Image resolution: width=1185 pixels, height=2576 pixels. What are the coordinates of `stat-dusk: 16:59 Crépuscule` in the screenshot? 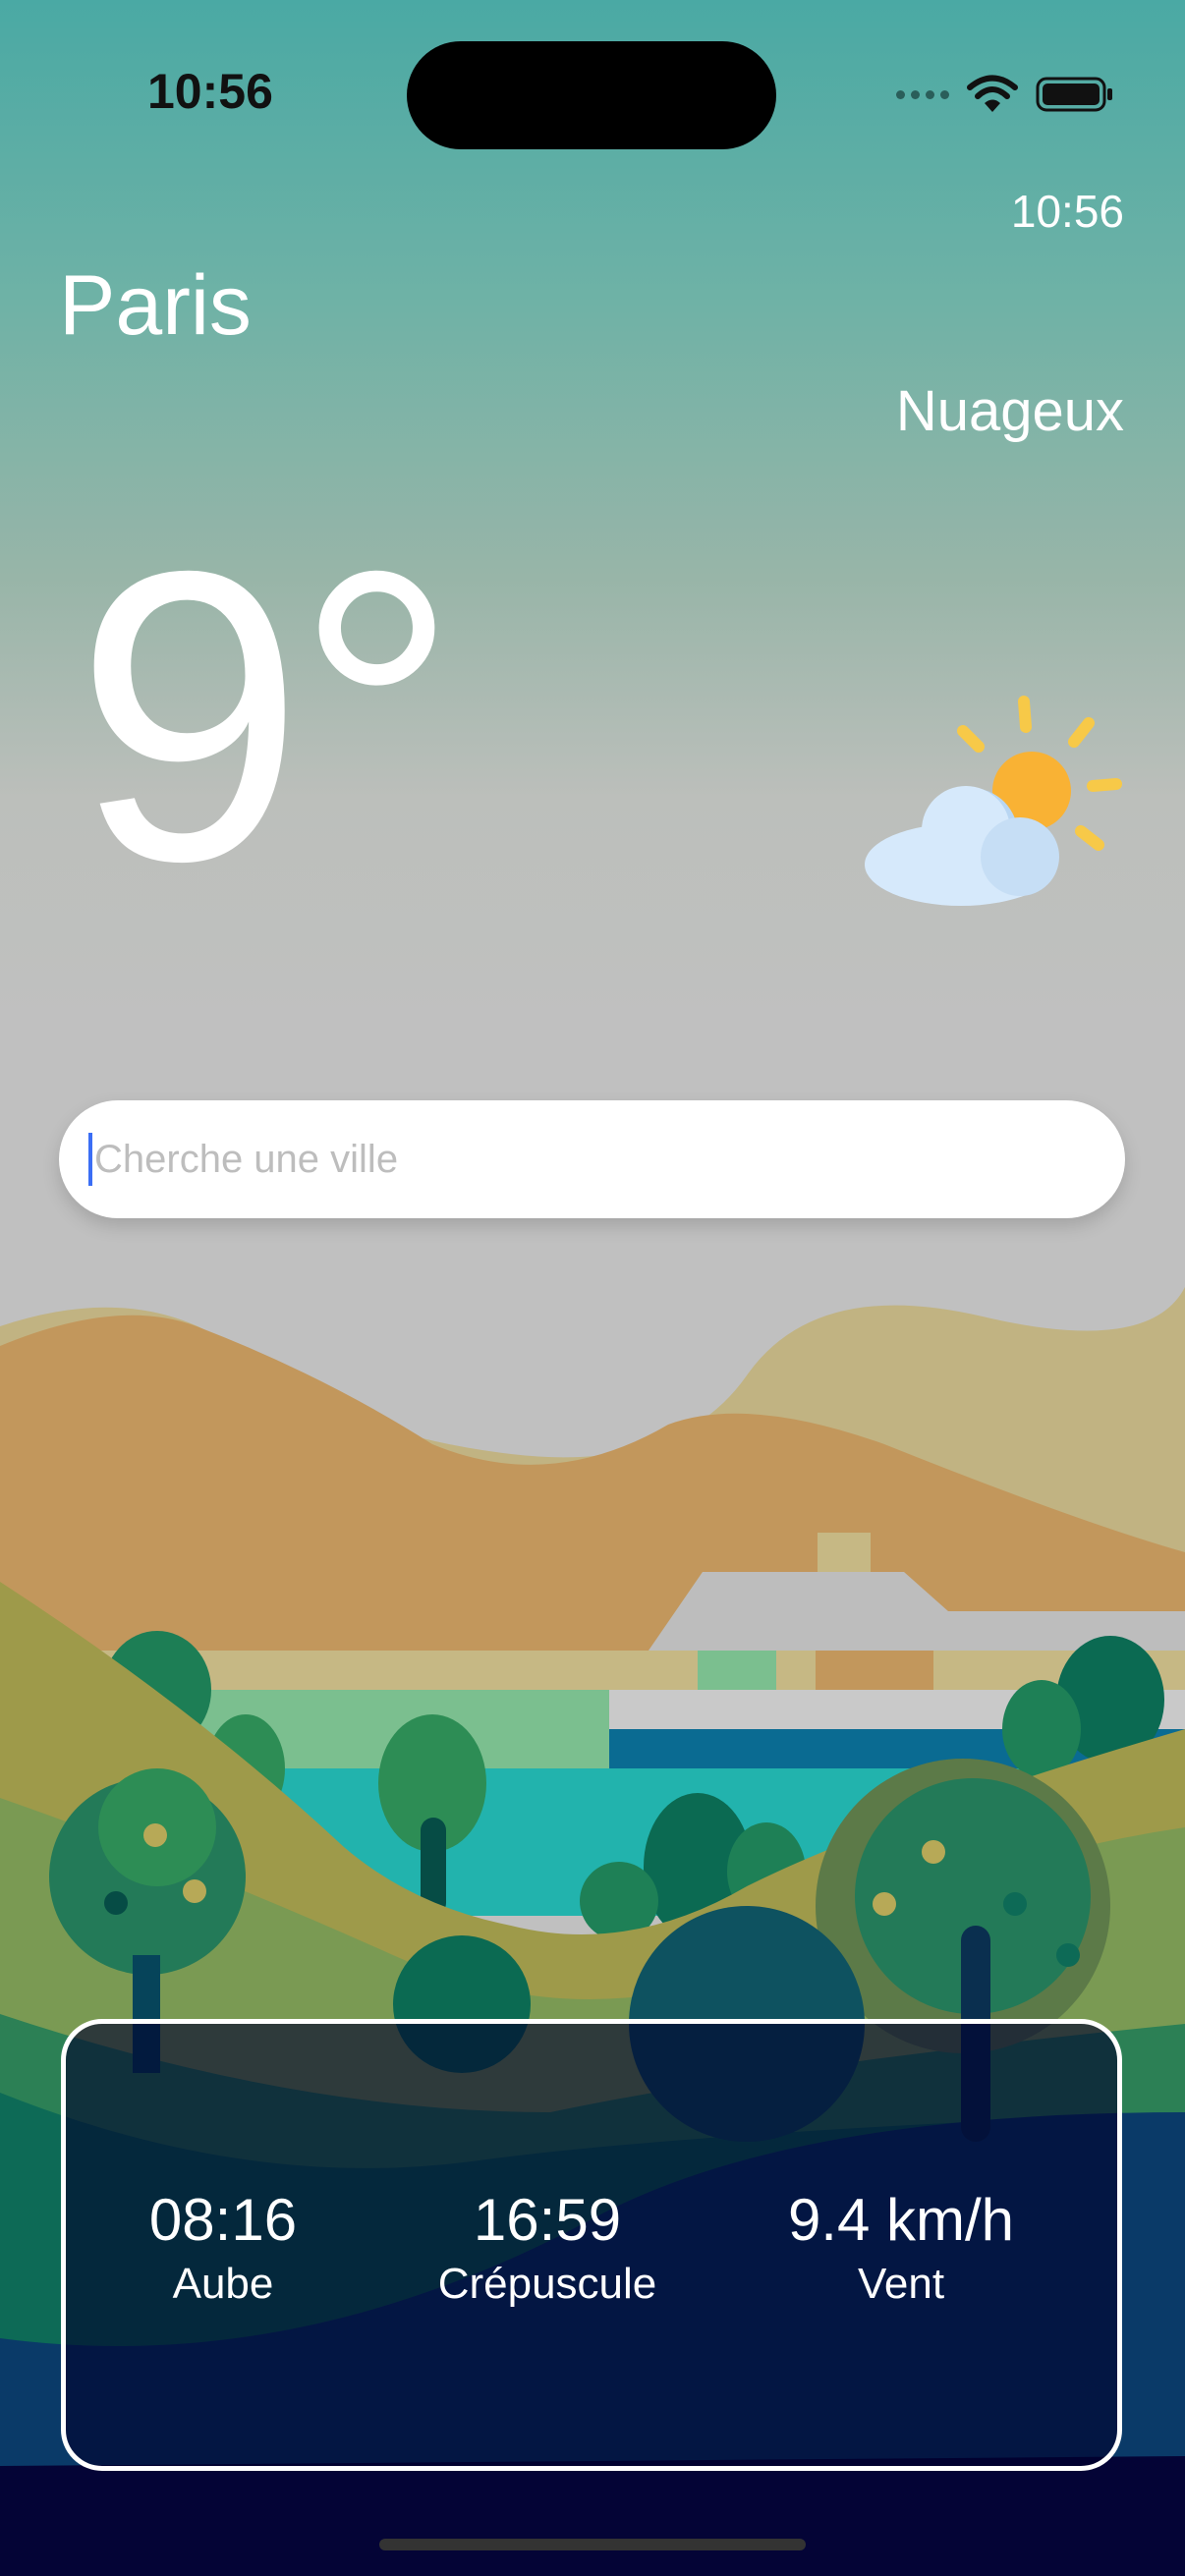 It's located at (548, 2247).